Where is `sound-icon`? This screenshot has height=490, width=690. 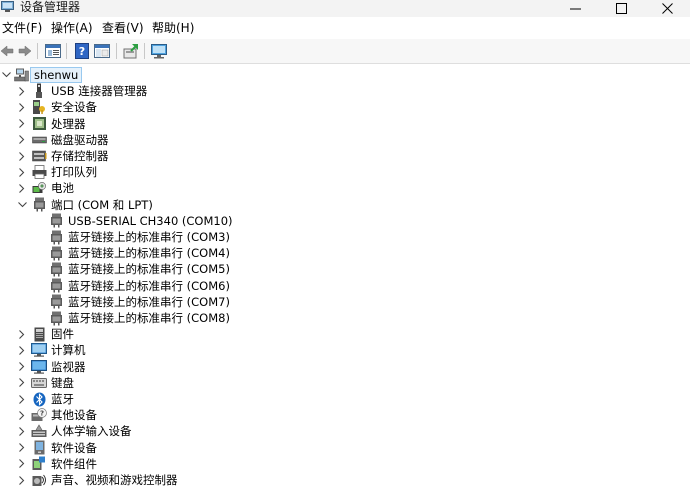 sound-icon is located at coordinates (39, 480).